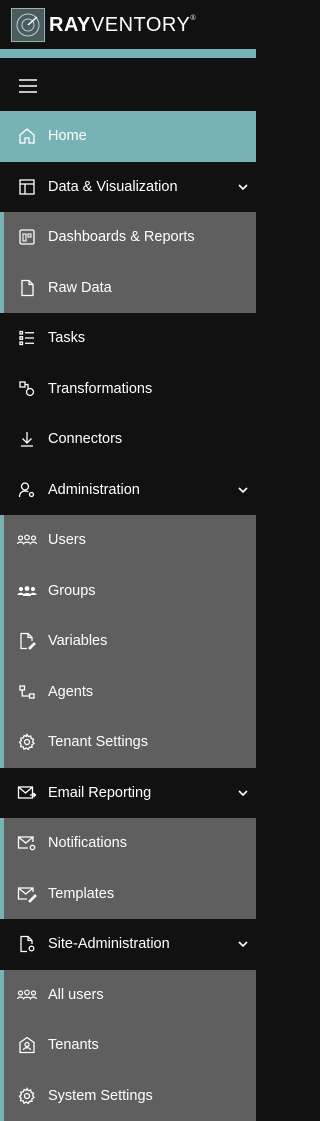 The width and height of the screenshot is (320, 1121). I want to click on document-edit-icon, so click(27, 641).